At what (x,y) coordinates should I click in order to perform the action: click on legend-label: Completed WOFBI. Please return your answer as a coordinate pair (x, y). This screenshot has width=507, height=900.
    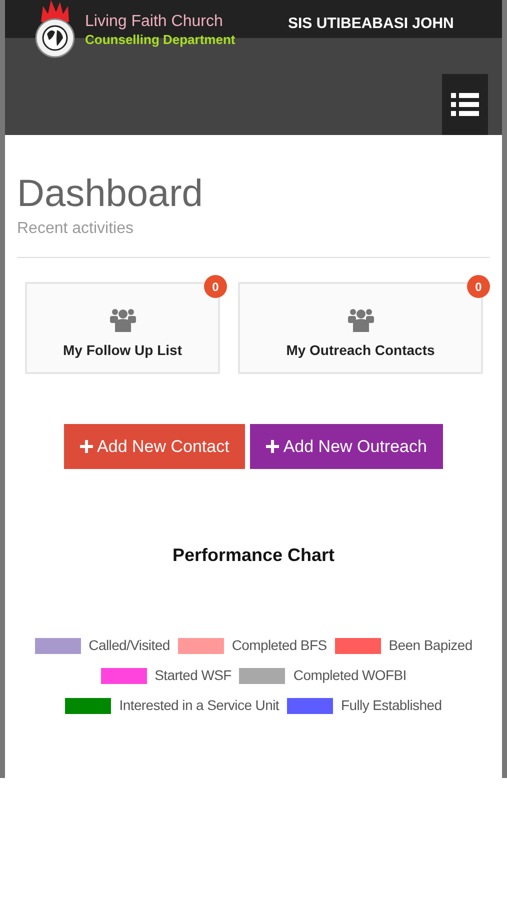
    Looking at the image, I should click on (349, 675).